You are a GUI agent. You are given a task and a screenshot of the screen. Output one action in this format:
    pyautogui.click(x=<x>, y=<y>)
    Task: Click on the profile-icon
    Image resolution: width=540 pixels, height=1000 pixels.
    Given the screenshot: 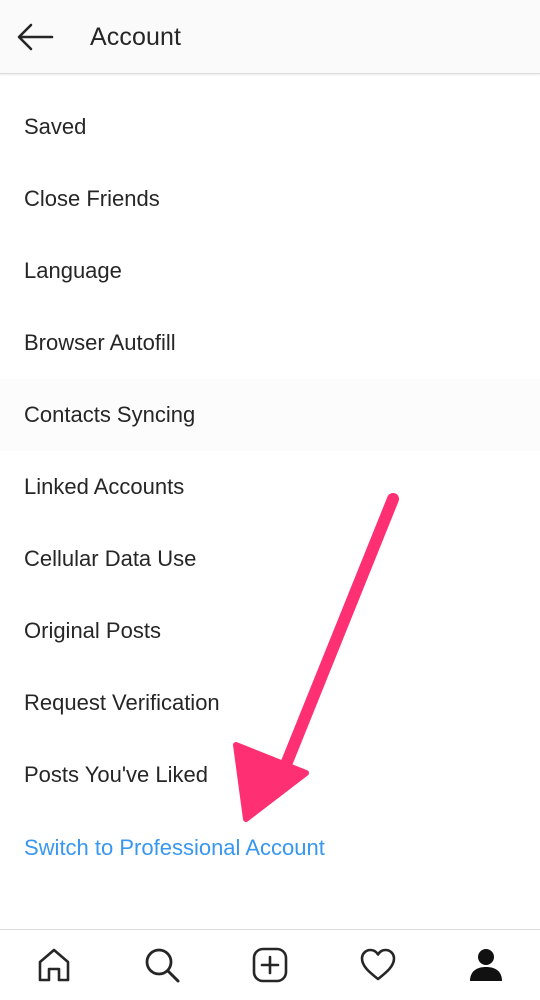 What is the action you would take?
    pyautogui.click(x=486, y=965)
    